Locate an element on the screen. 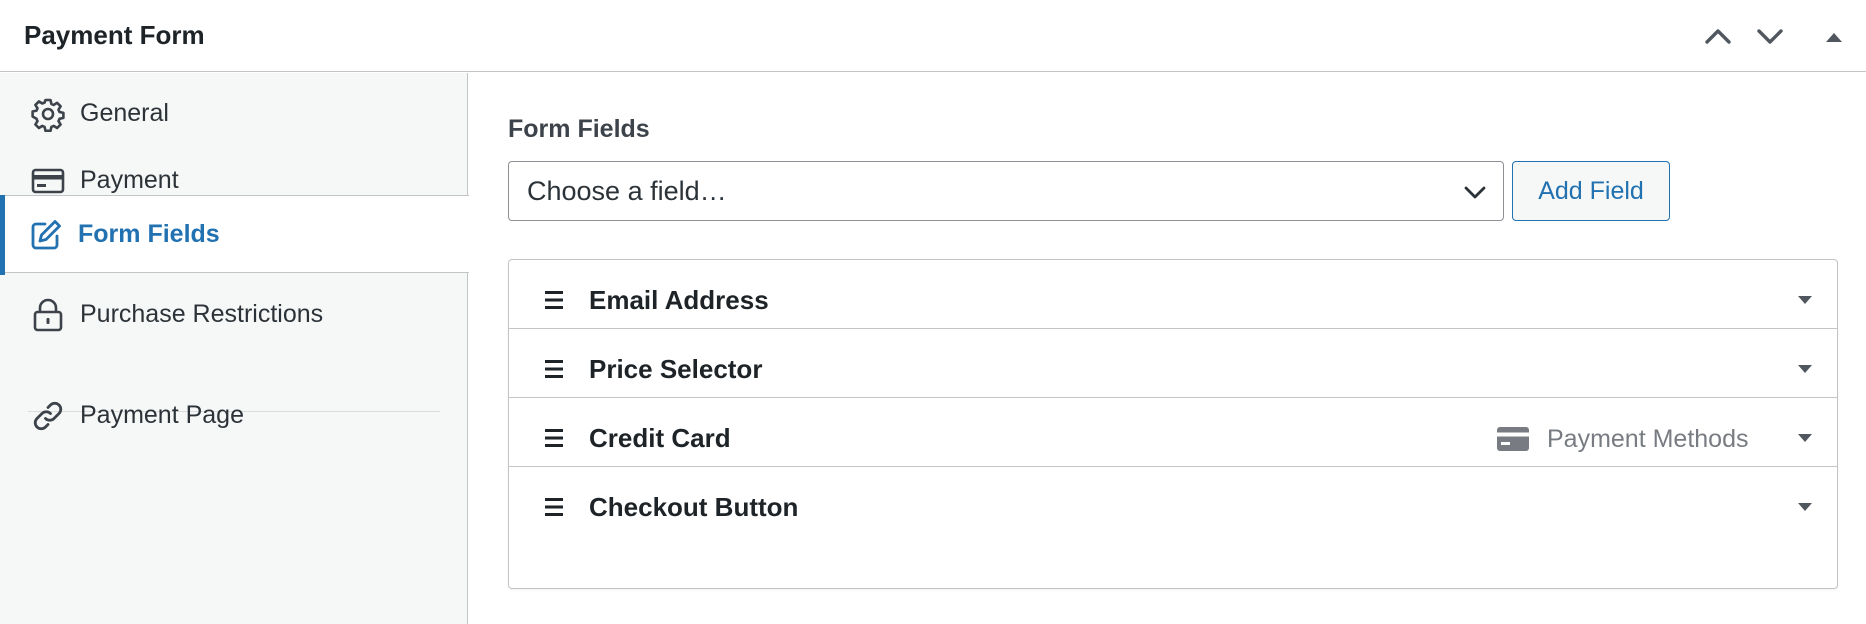 This screenshot has height=624, width=1866. sidebar-item-label: Payment is located at coordinates (129, 180).